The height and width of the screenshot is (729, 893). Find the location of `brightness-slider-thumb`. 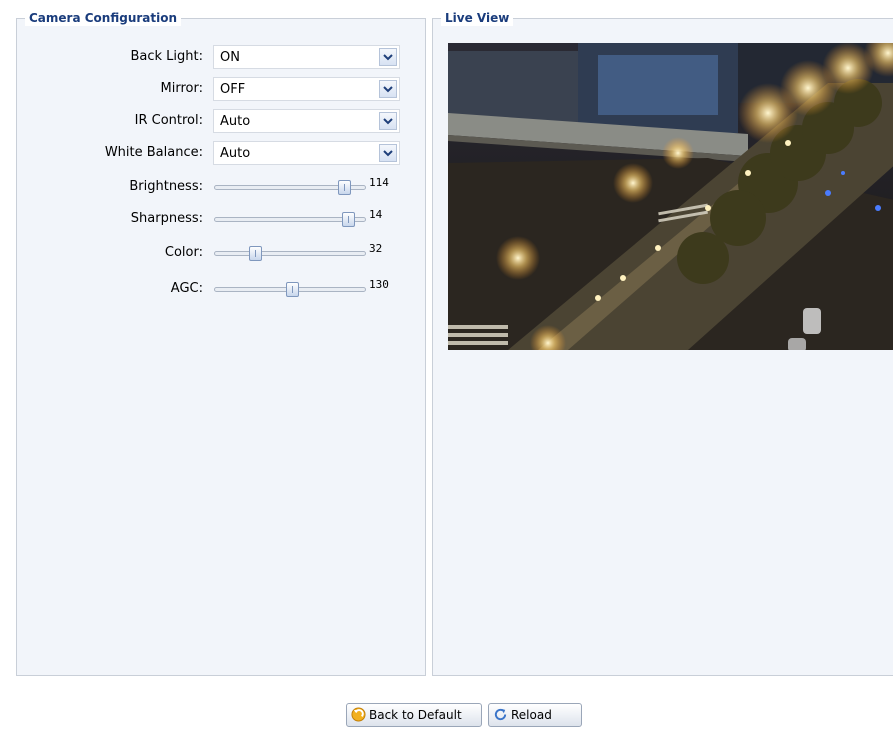

brightness-slider-thumb is located at coordinates (344, 187).